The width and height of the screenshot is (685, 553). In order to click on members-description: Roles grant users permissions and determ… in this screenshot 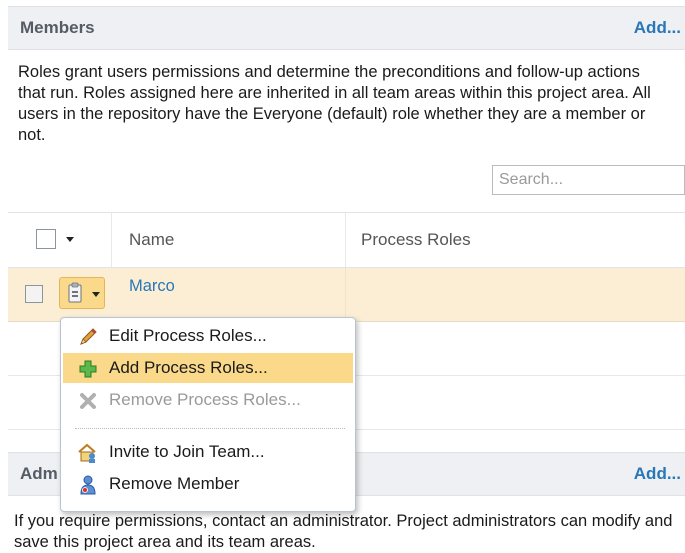, I will do `click(334, 103)`.